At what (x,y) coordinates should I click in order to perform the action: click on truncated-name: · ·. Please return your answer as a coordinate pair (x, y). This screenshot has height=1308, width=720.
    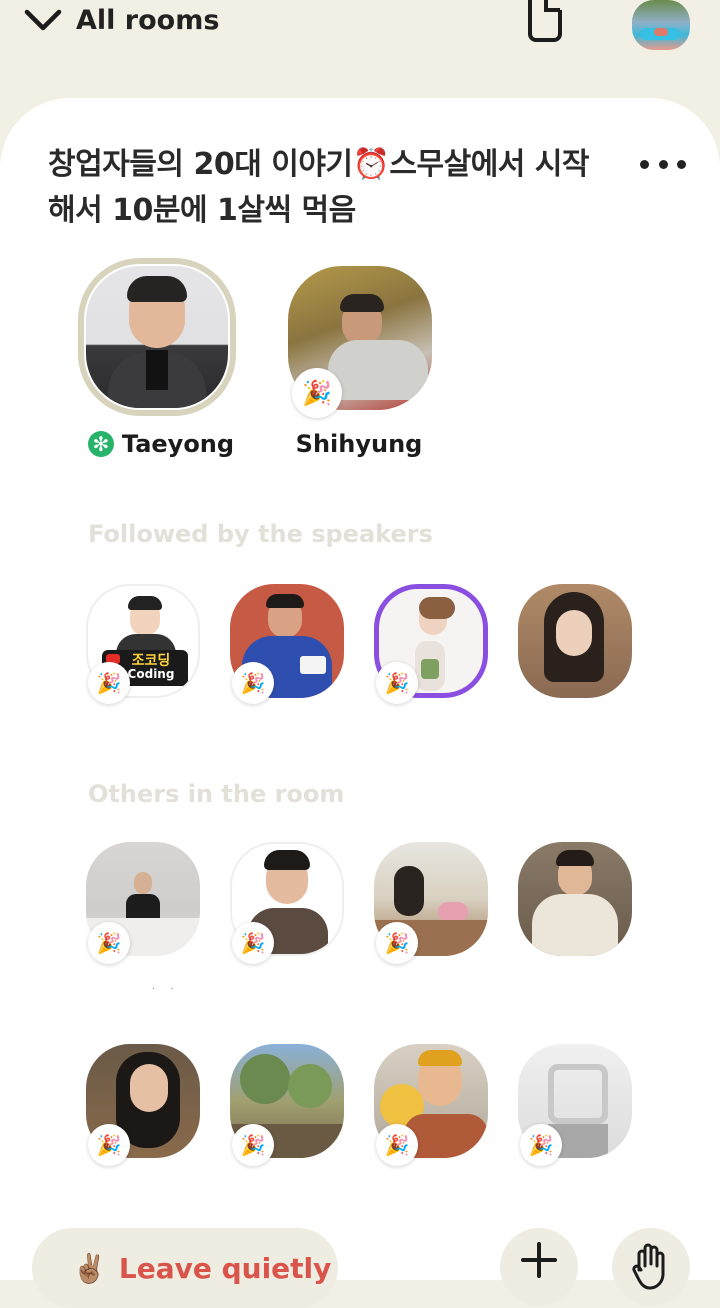
    Looking at the image, I should click on (166, 989).